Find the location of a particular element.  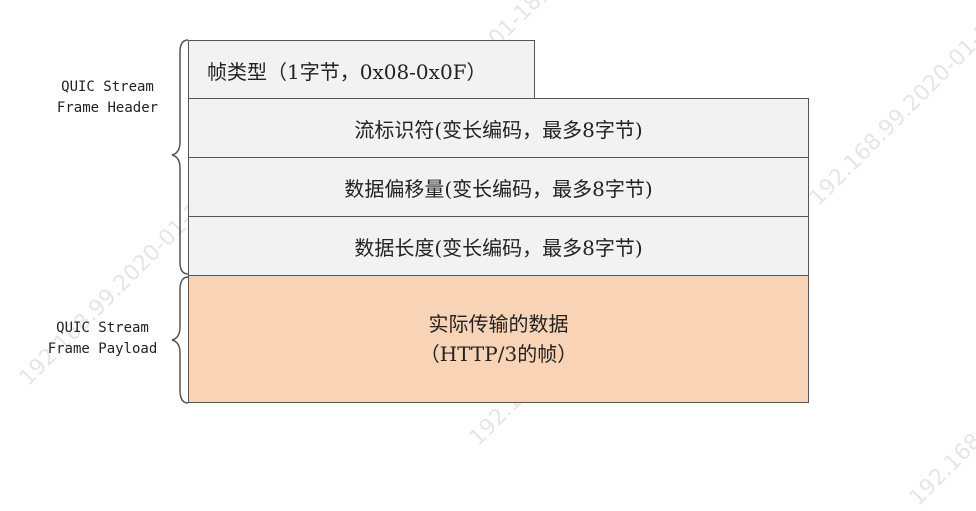

payload-line1: 实际传输的数据 is located at coordinates (498, 324).